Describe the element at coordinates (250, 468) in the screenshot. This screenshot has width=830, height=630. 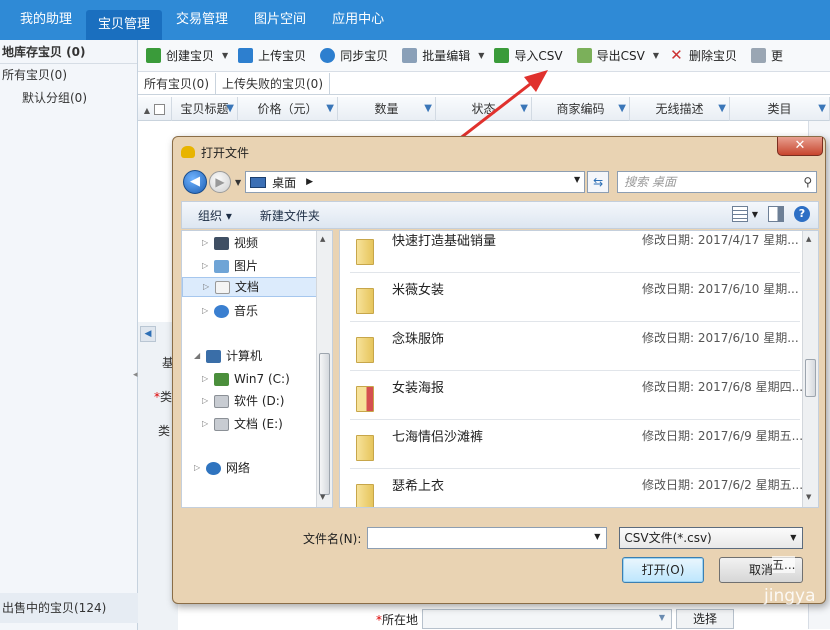
I see `tree-item-network: ▷ 网络` at that location.